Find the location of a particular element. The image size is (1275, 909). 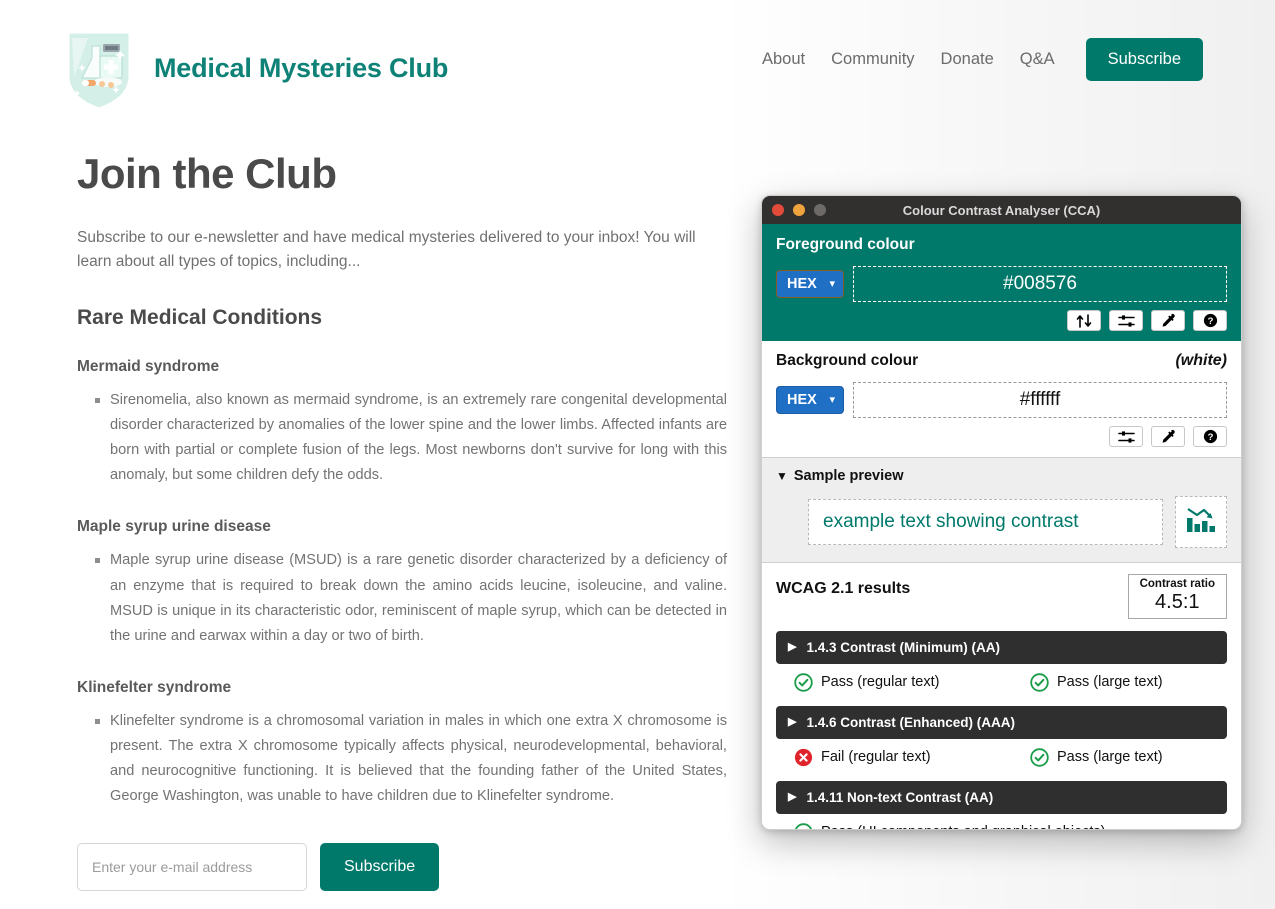

foreground-format-select: HEX is located at coordinates (810, 284).